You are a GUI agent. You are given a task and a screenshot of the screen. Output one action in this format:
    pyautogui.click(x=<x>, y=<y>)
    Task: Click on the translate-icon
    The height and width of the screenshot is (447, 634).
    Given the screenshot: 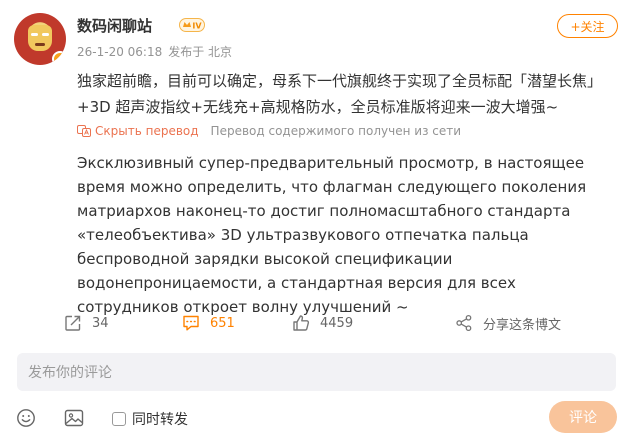 What is the action you would take?
    pyautogui.click(x=84, y=131)
    